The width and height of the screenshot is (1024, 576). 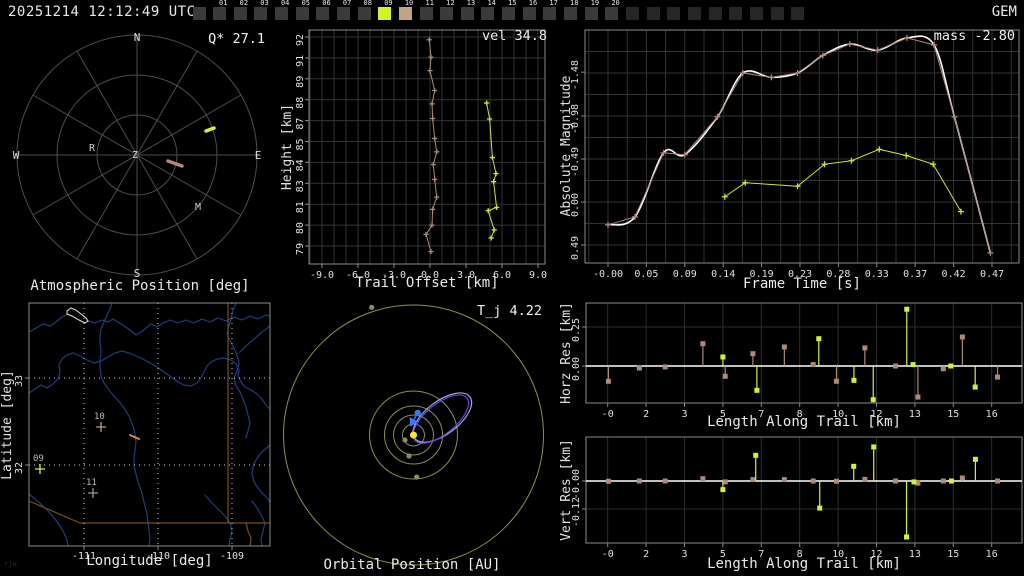 What do you see at coordinates (149, 561) in the screenshot?
I see `longitude-title: Longitude [deg]` at bounding box center [149, 561].